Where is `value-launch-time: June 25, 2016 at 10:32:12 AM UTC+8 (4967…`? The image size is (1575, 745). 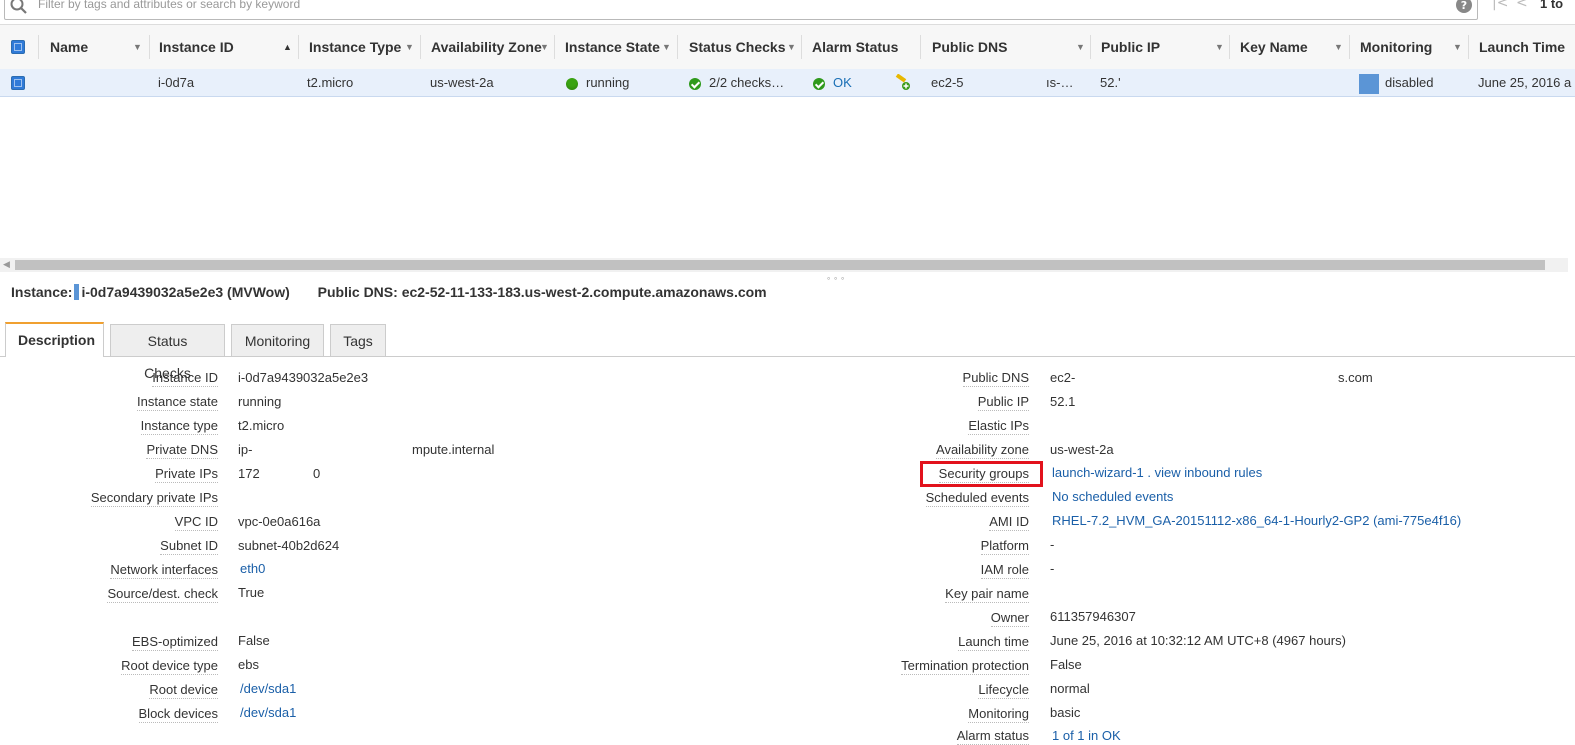
value-launch-time: June 25, 2016 at 10:32:12 AM UTC+8 (4967… is located at coordinates (1198, 640).